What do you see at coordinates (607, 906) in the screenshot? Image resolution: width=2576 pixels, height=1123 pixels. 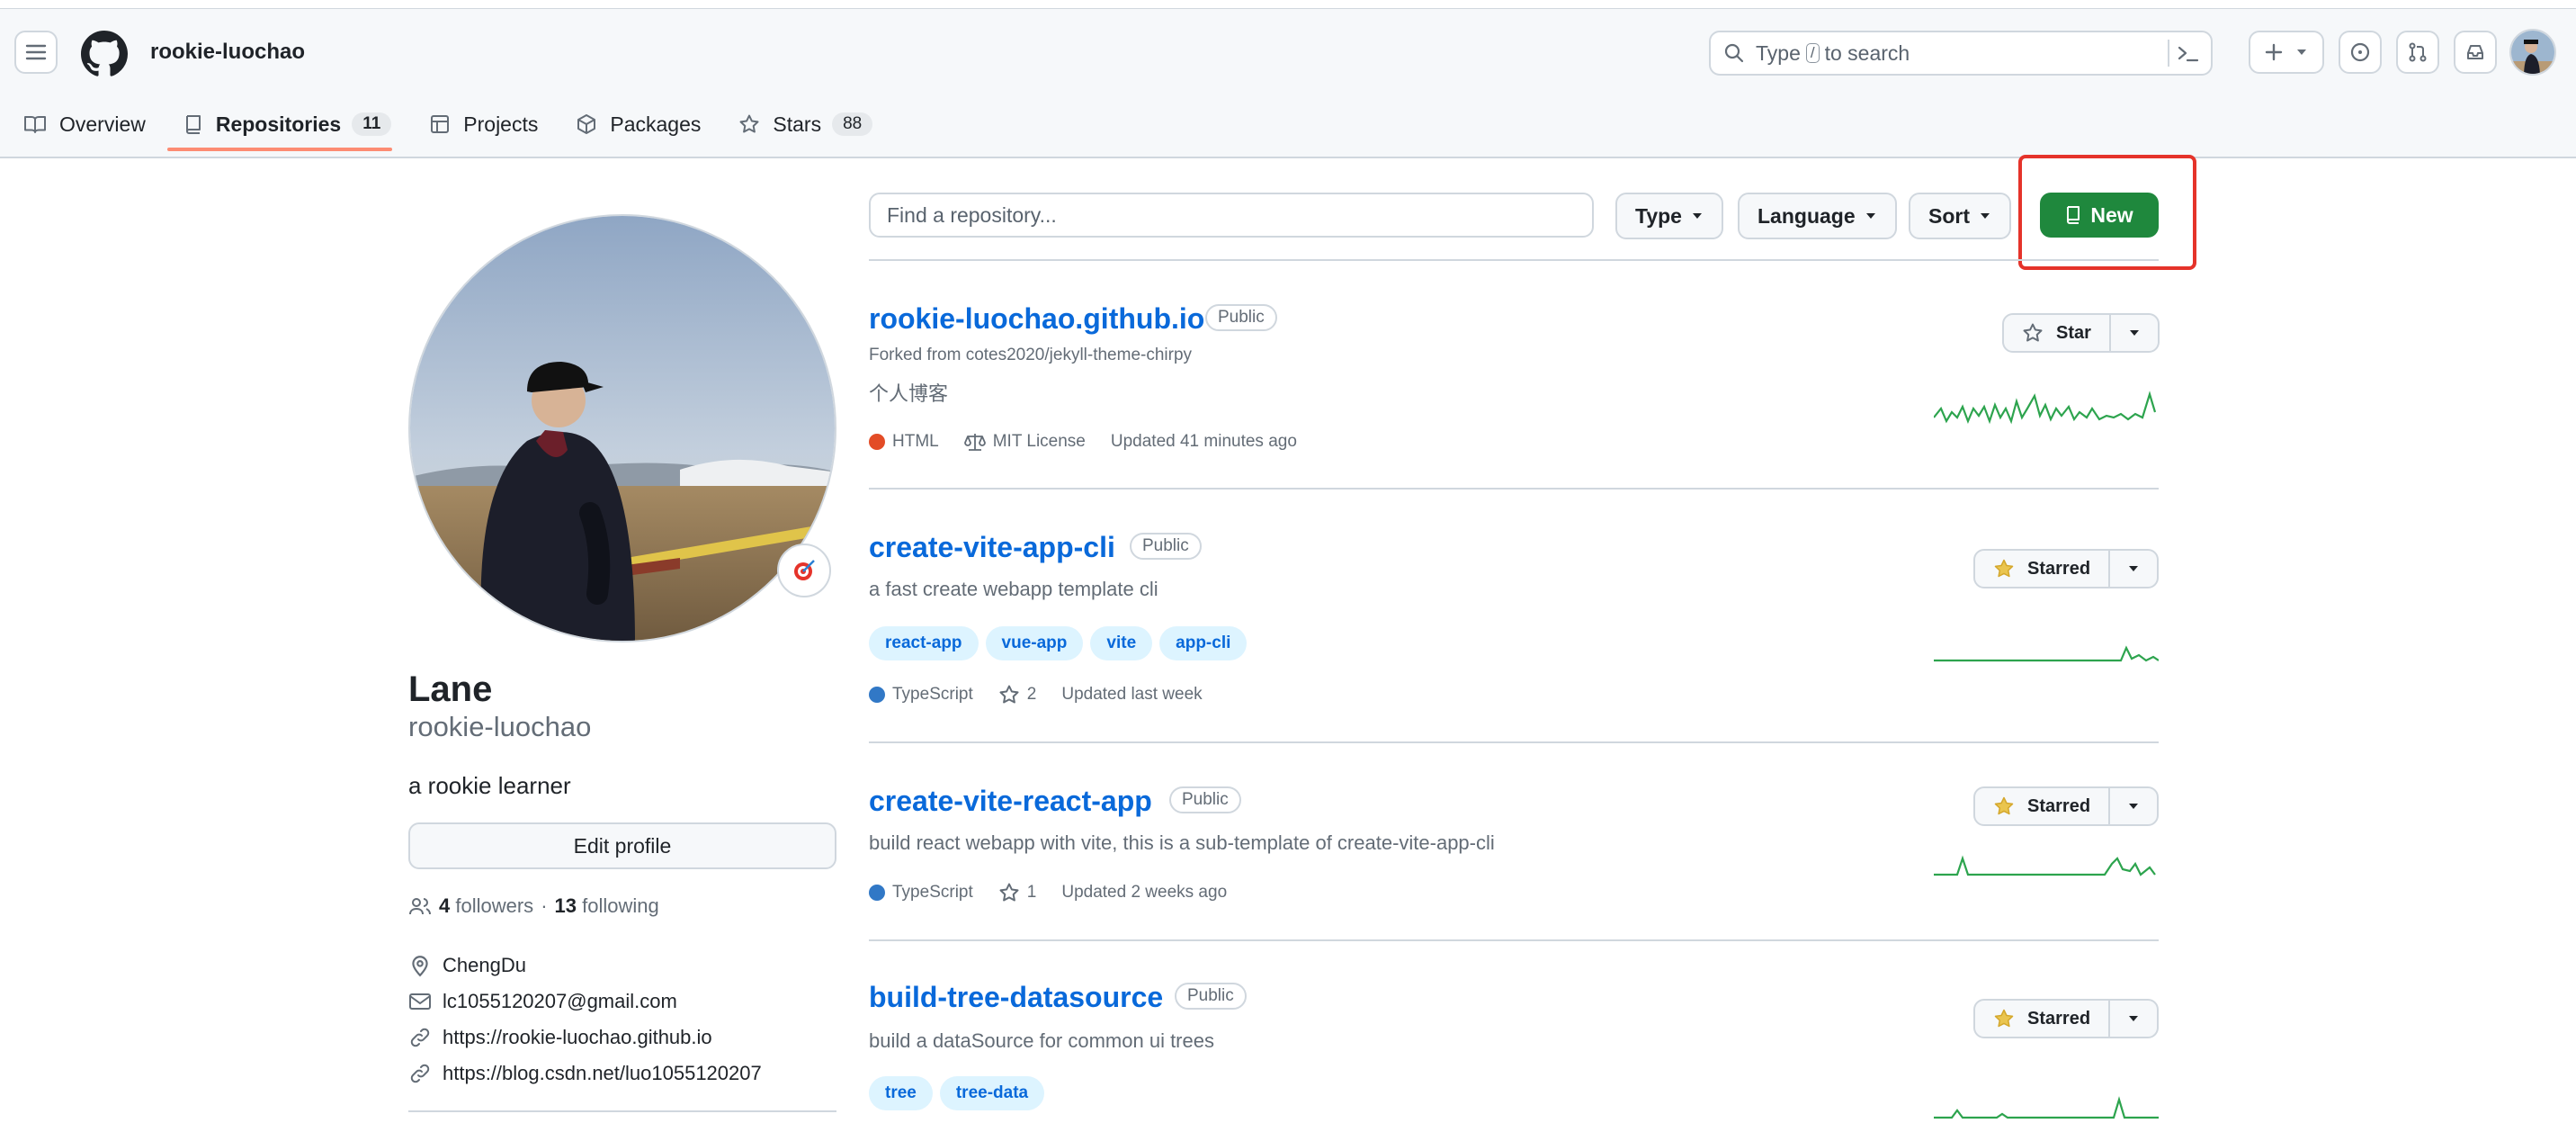 I see `following-link: 13 following` at bounding box center [607, 906].